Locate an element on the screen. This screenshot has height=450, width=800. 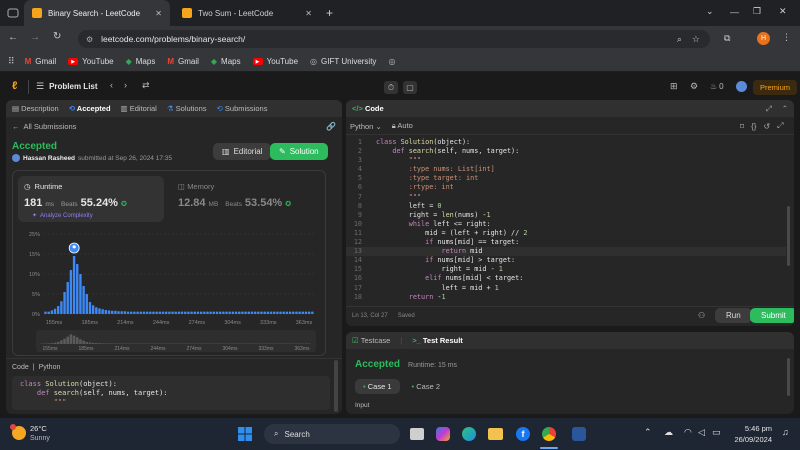
code-line: 10 while left <= right: is located at coordinates (566, 224).